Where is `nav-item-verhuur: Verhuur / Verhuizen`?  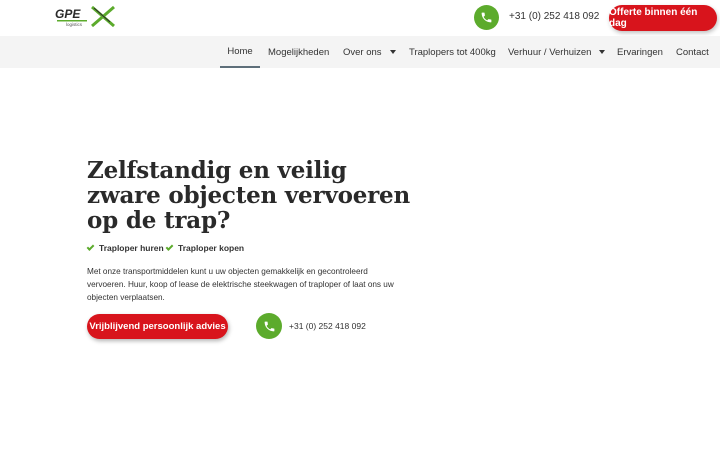 nav-item-verhuur: Verhuur / Verhuizen is located at coordinates (557, 52).